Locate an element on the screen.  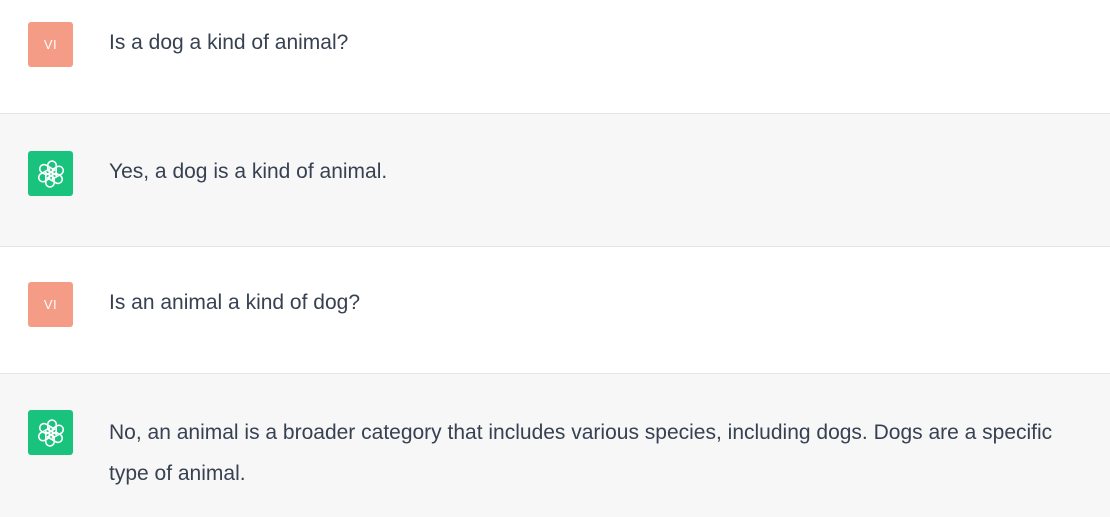
message-text: Is a dog a kind of animal? is located at coordinates (229, 42).